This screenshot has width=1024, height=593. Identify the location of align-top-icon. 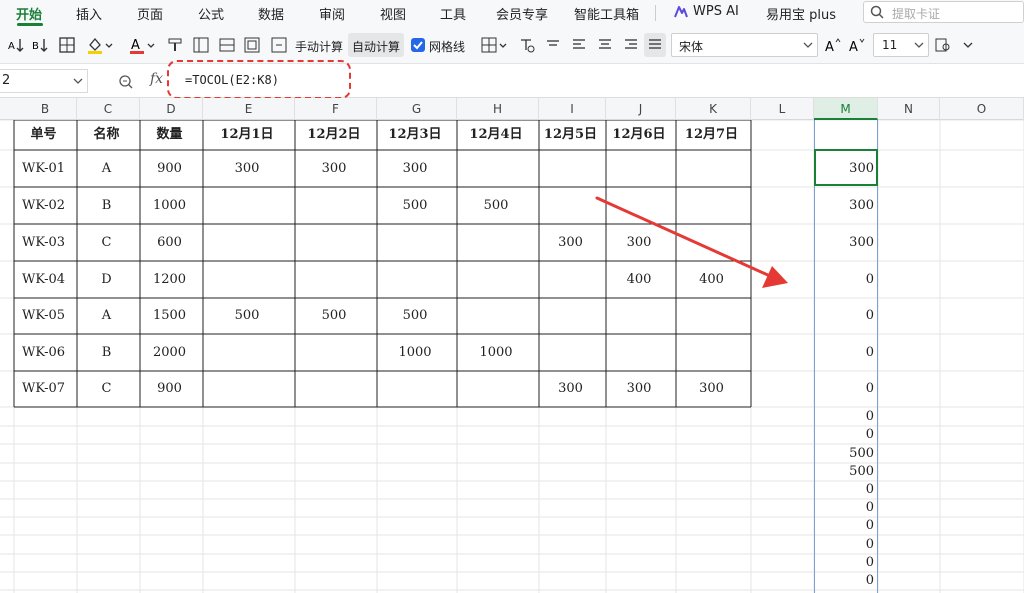
(553, 45).